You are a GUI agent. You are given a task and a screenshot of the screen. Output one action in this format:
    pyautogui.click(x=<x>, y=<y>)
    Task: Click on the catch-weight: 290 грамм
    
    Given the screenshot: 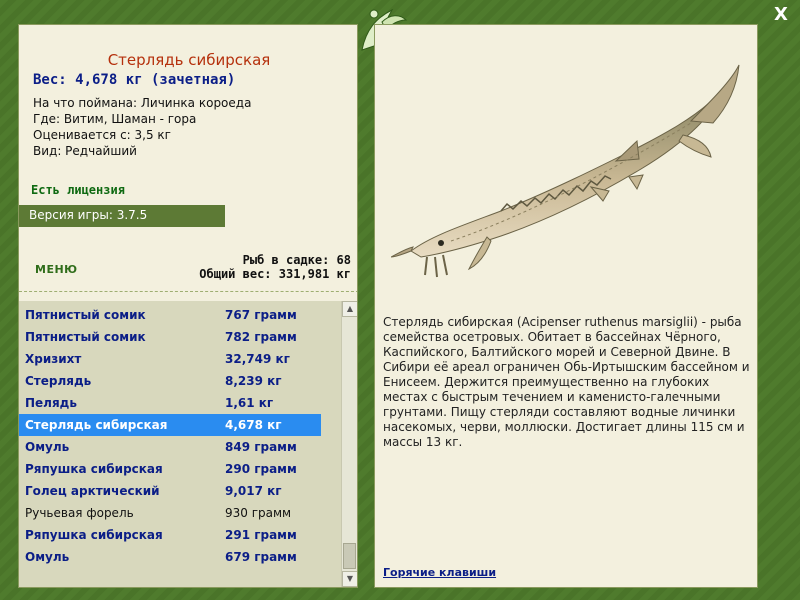 What is the action you would take?
    pyautogui.click(x=261, y=469)
    